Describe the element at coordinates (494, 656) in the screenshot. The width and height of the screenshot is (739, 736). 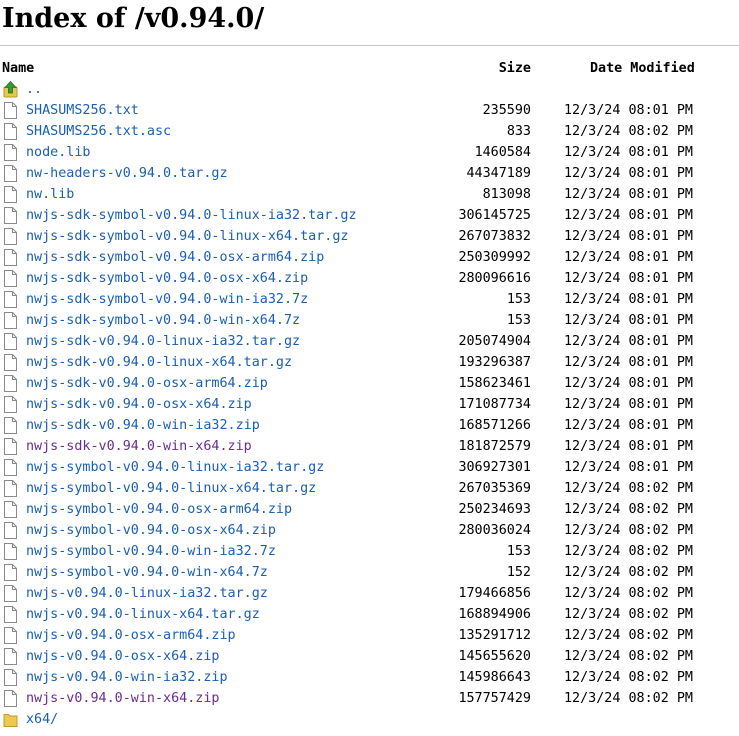
I see `file-size: 145655620` at that location.